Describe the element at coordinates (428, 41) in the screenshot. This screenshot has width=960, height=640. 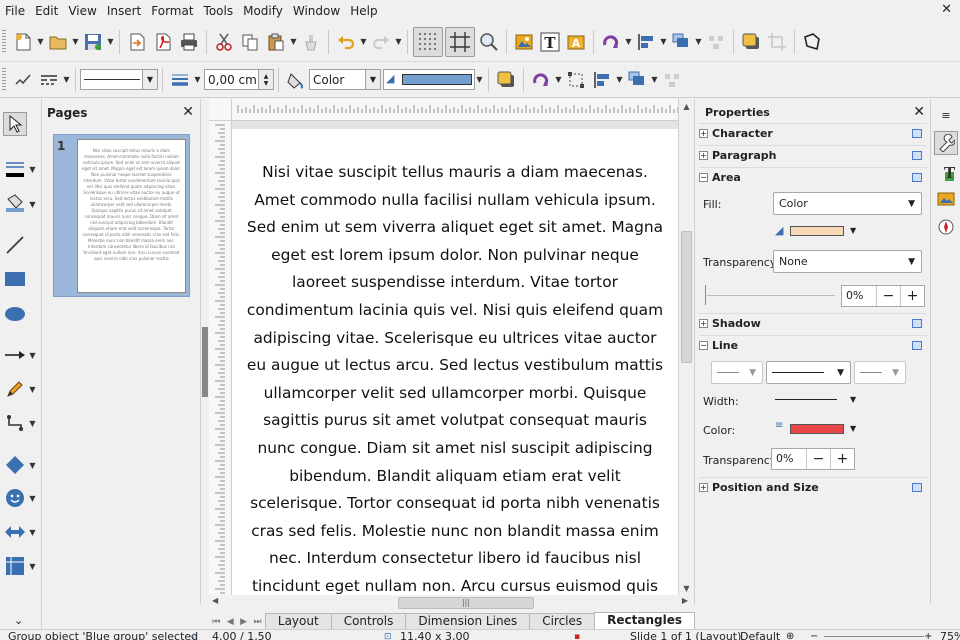
I see `display-grid-icon` at that location.